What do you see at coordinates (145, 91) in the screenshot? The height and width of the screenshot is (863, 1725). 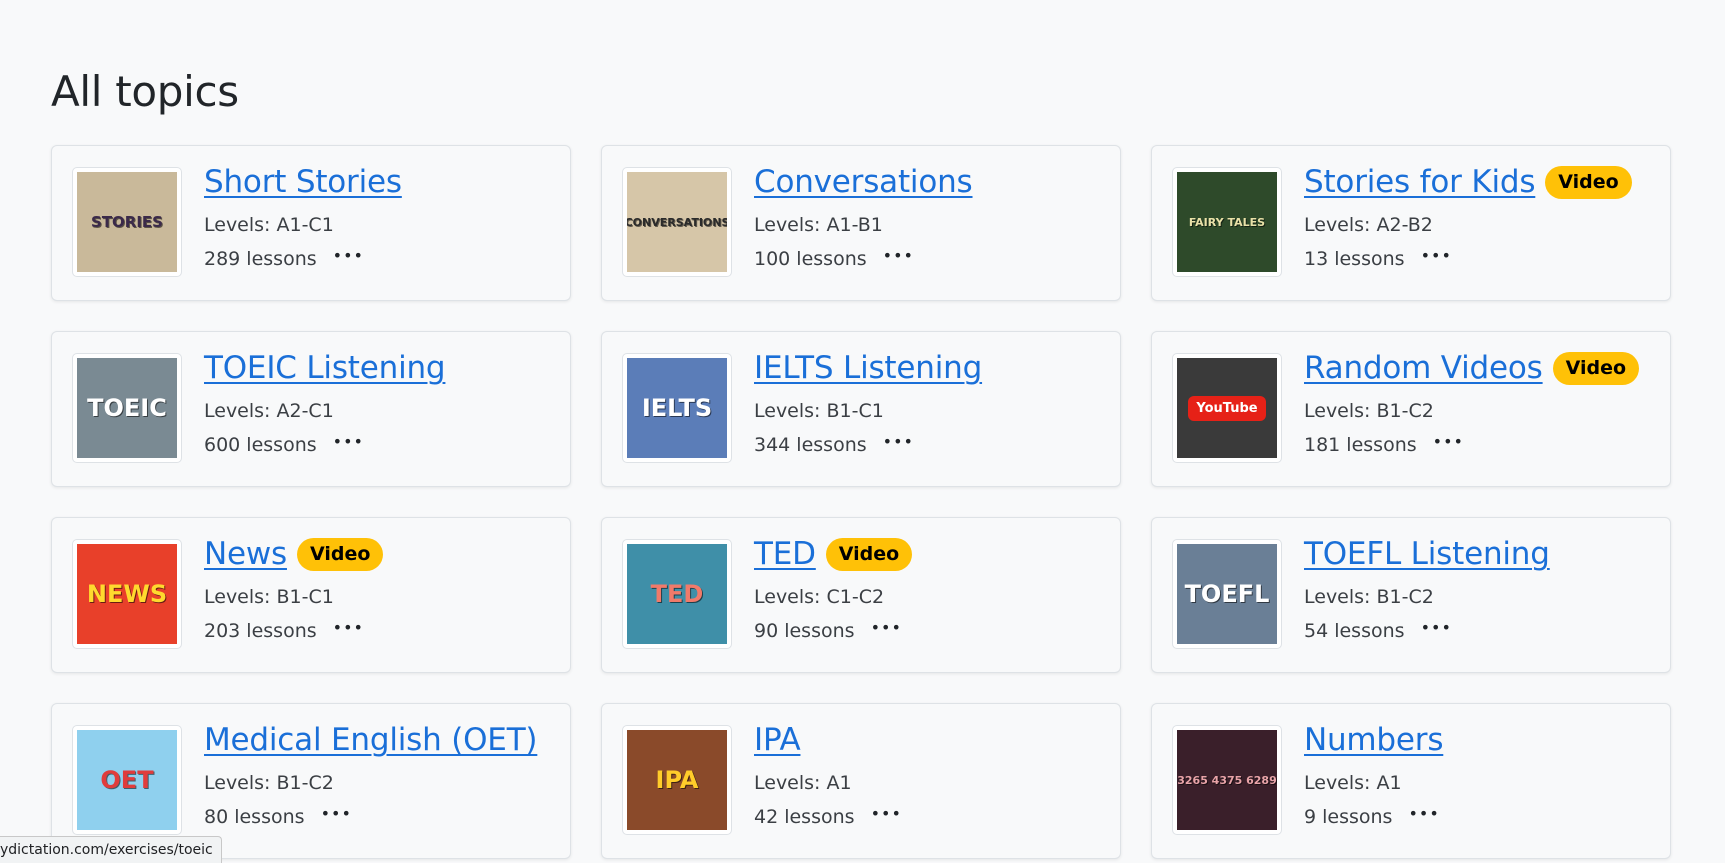 I see `page-title: All topics` at bounding box center [145, 91].